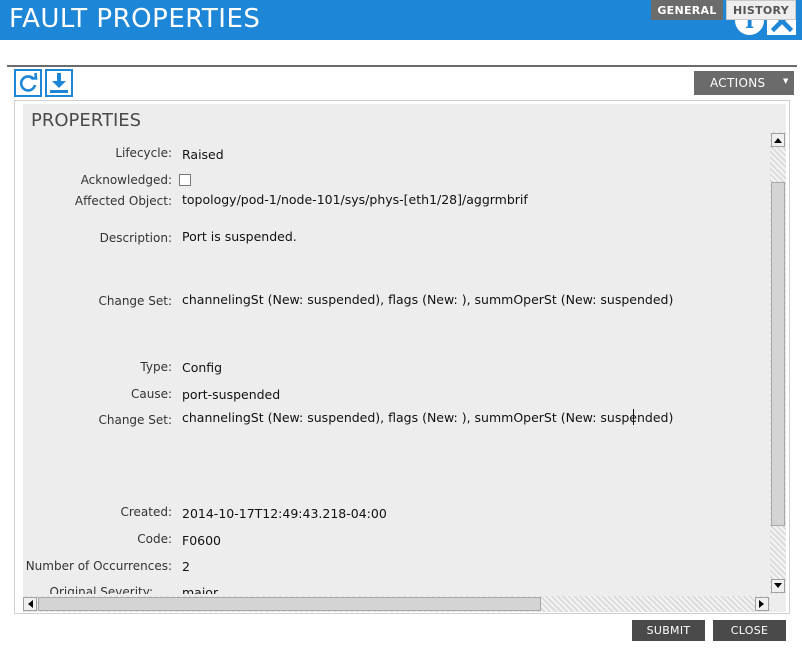 This screenshot has height=653, width=802. What do you see at coordinates (633, 417) in the screenshot?
I see `text-cursor` at bounding box center [633, 417].